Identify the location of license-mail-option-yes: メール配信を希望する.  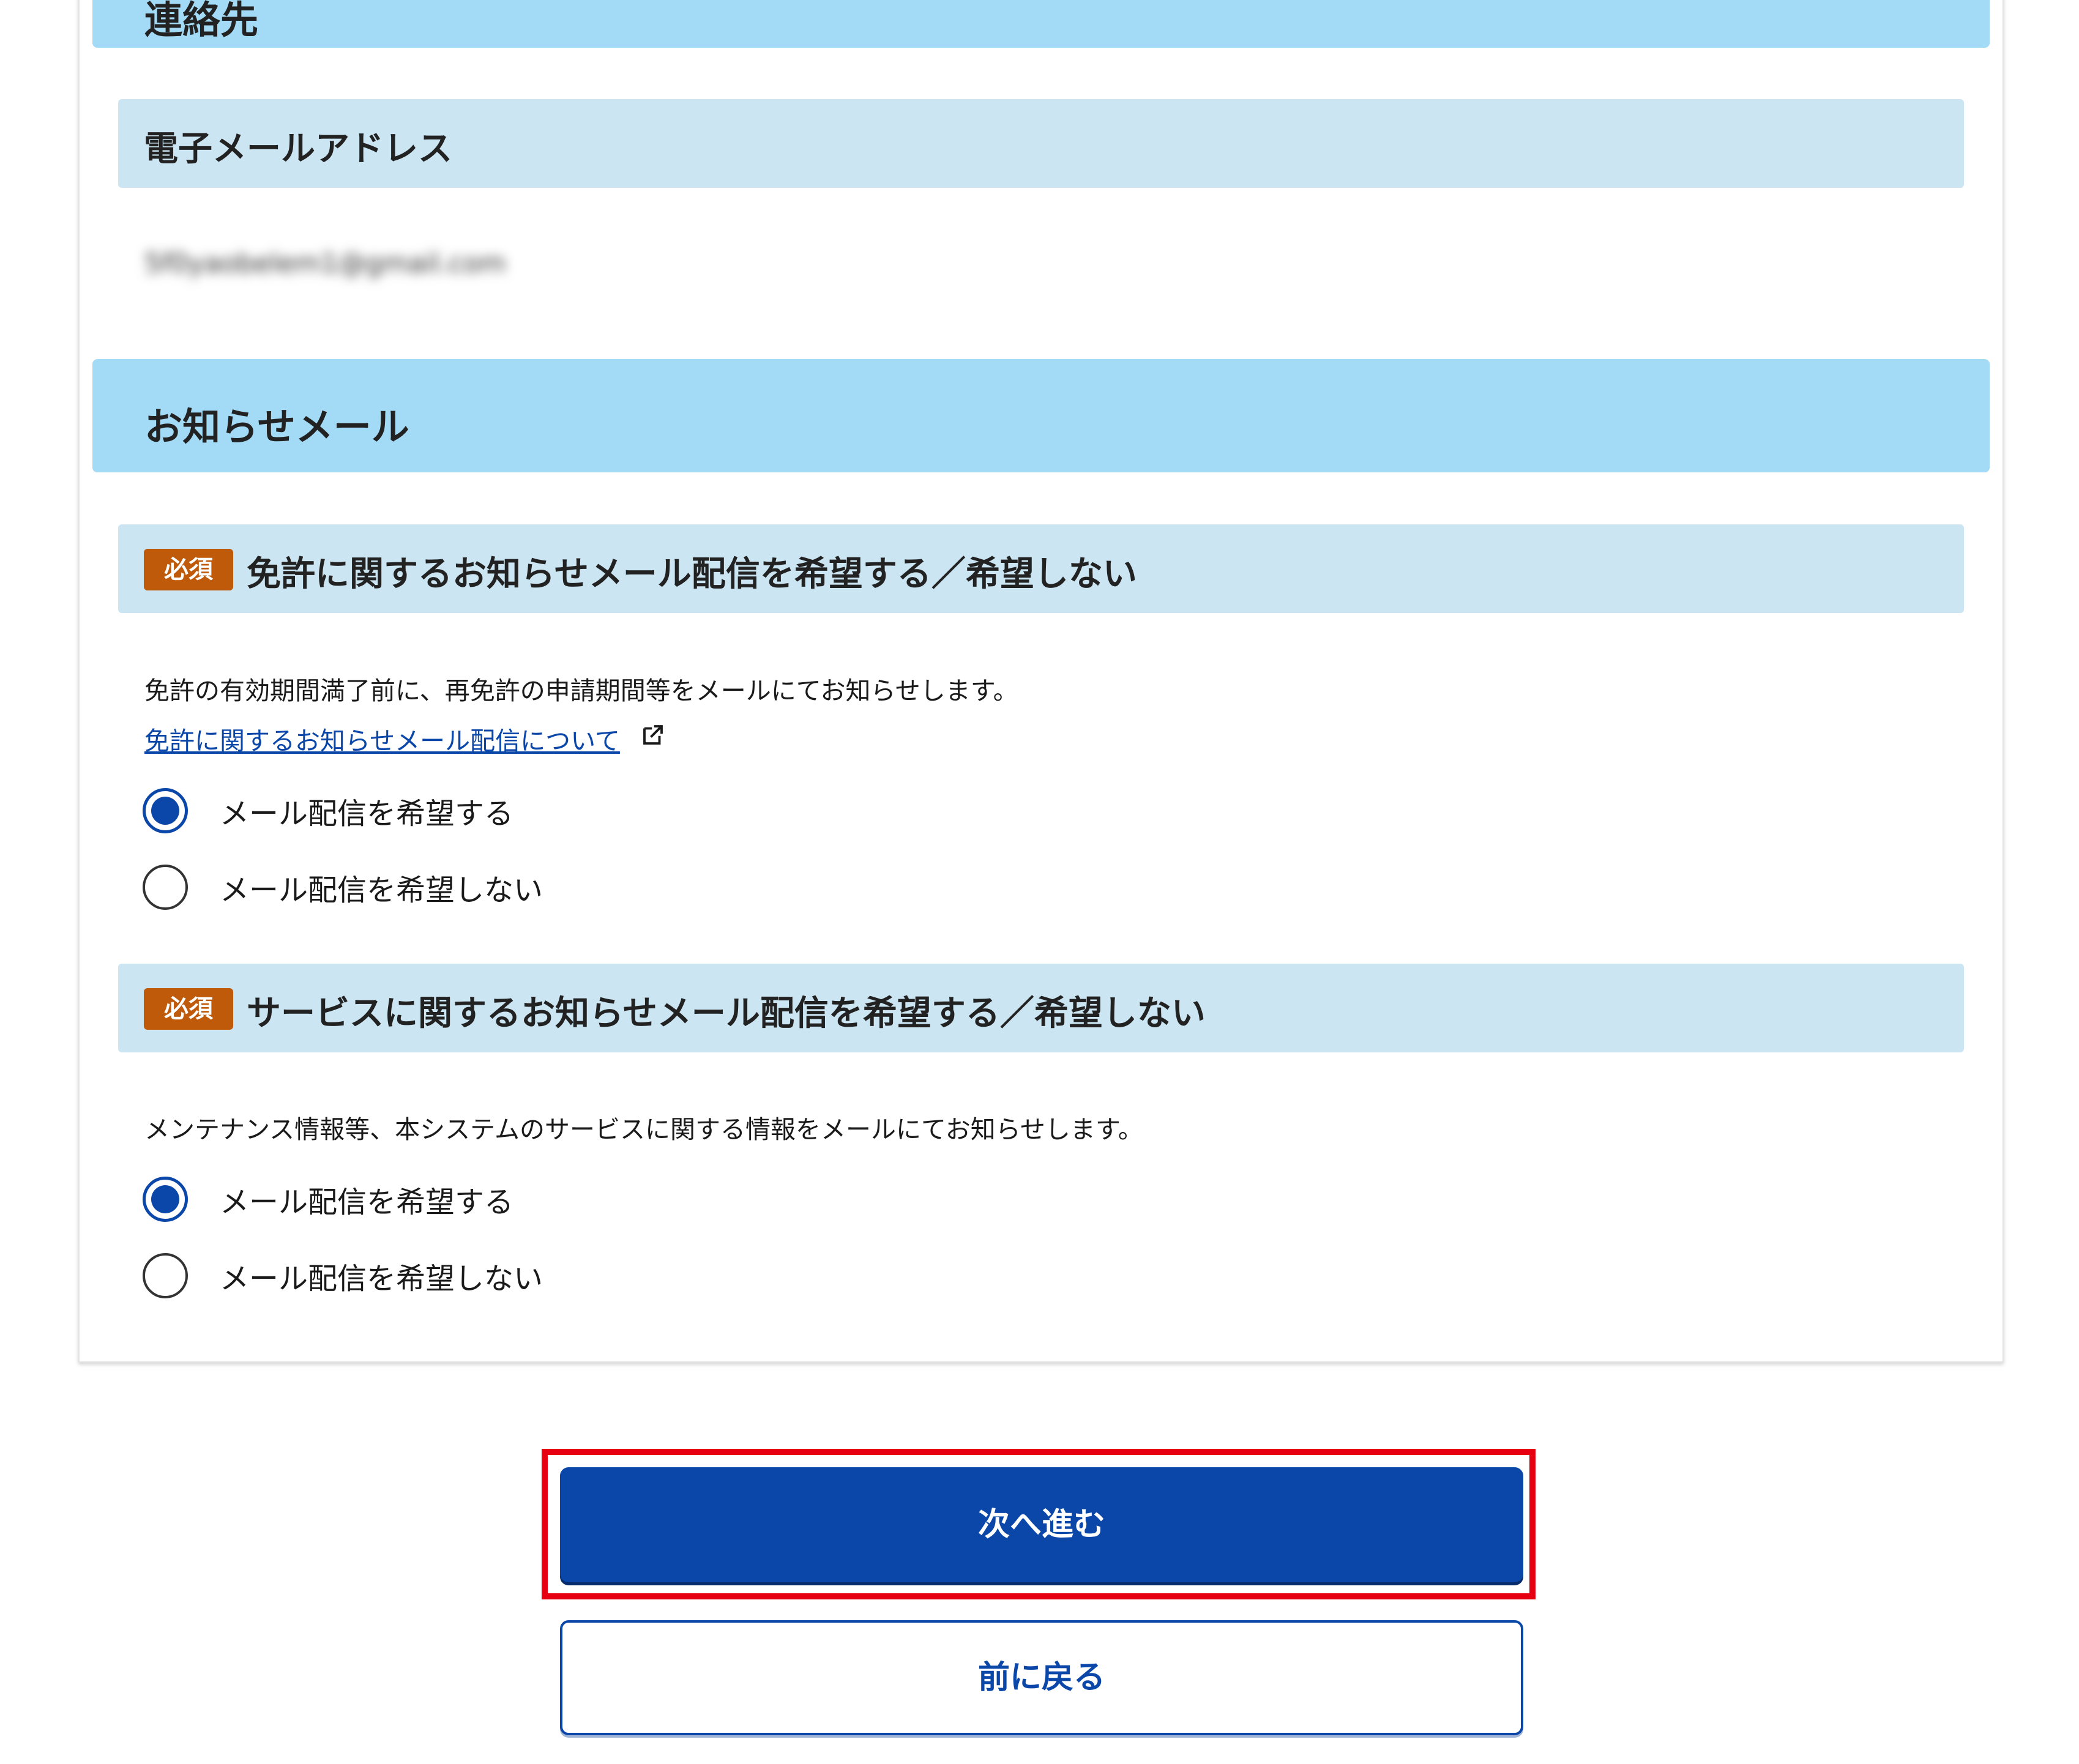
(328, 810).